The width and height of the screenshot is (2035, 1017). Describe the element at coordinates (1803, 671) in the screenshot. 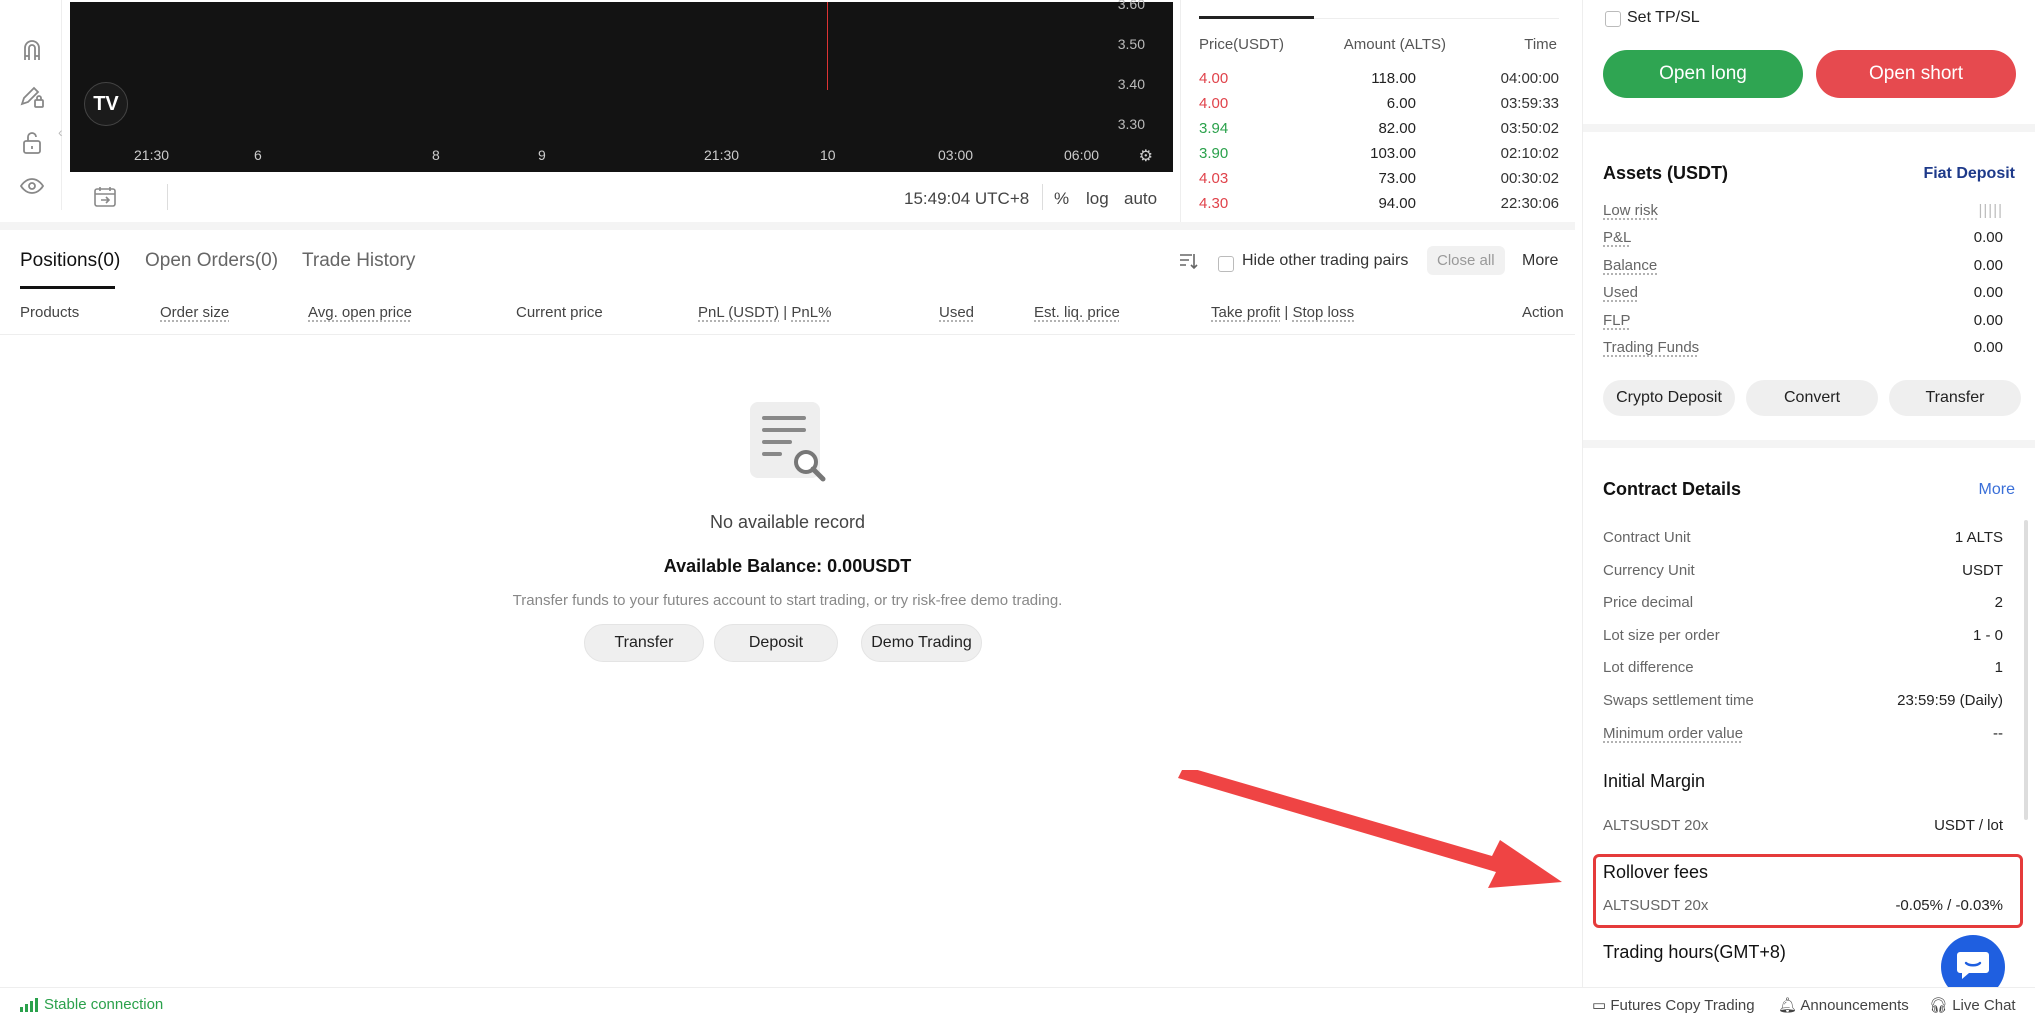

I see `contract-row: Lot difference 1` at that location.